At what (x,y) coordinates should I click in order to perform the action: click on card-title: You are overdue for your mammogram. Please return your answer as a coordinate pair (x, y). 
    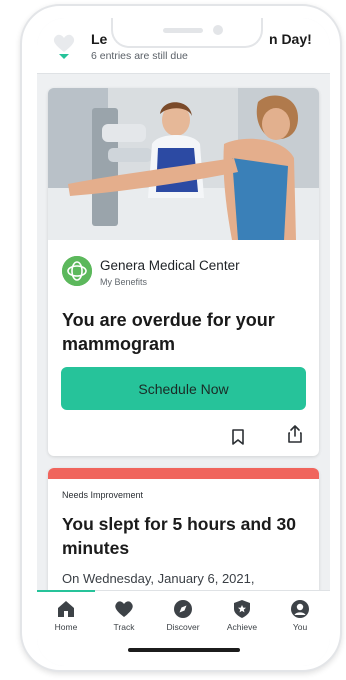
    Looking at the image, I should click on (168, 332).